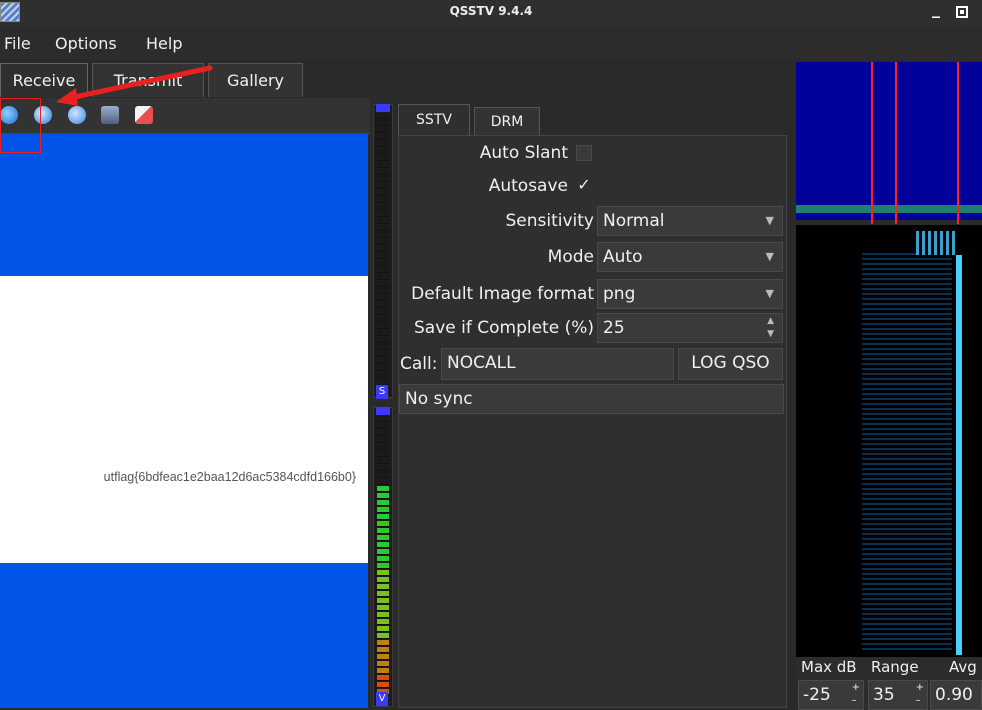 Image resolution: width=982 pixels, height=710 pixels. I want to click on range-spinbox: 35 + –, so click(898, 695).